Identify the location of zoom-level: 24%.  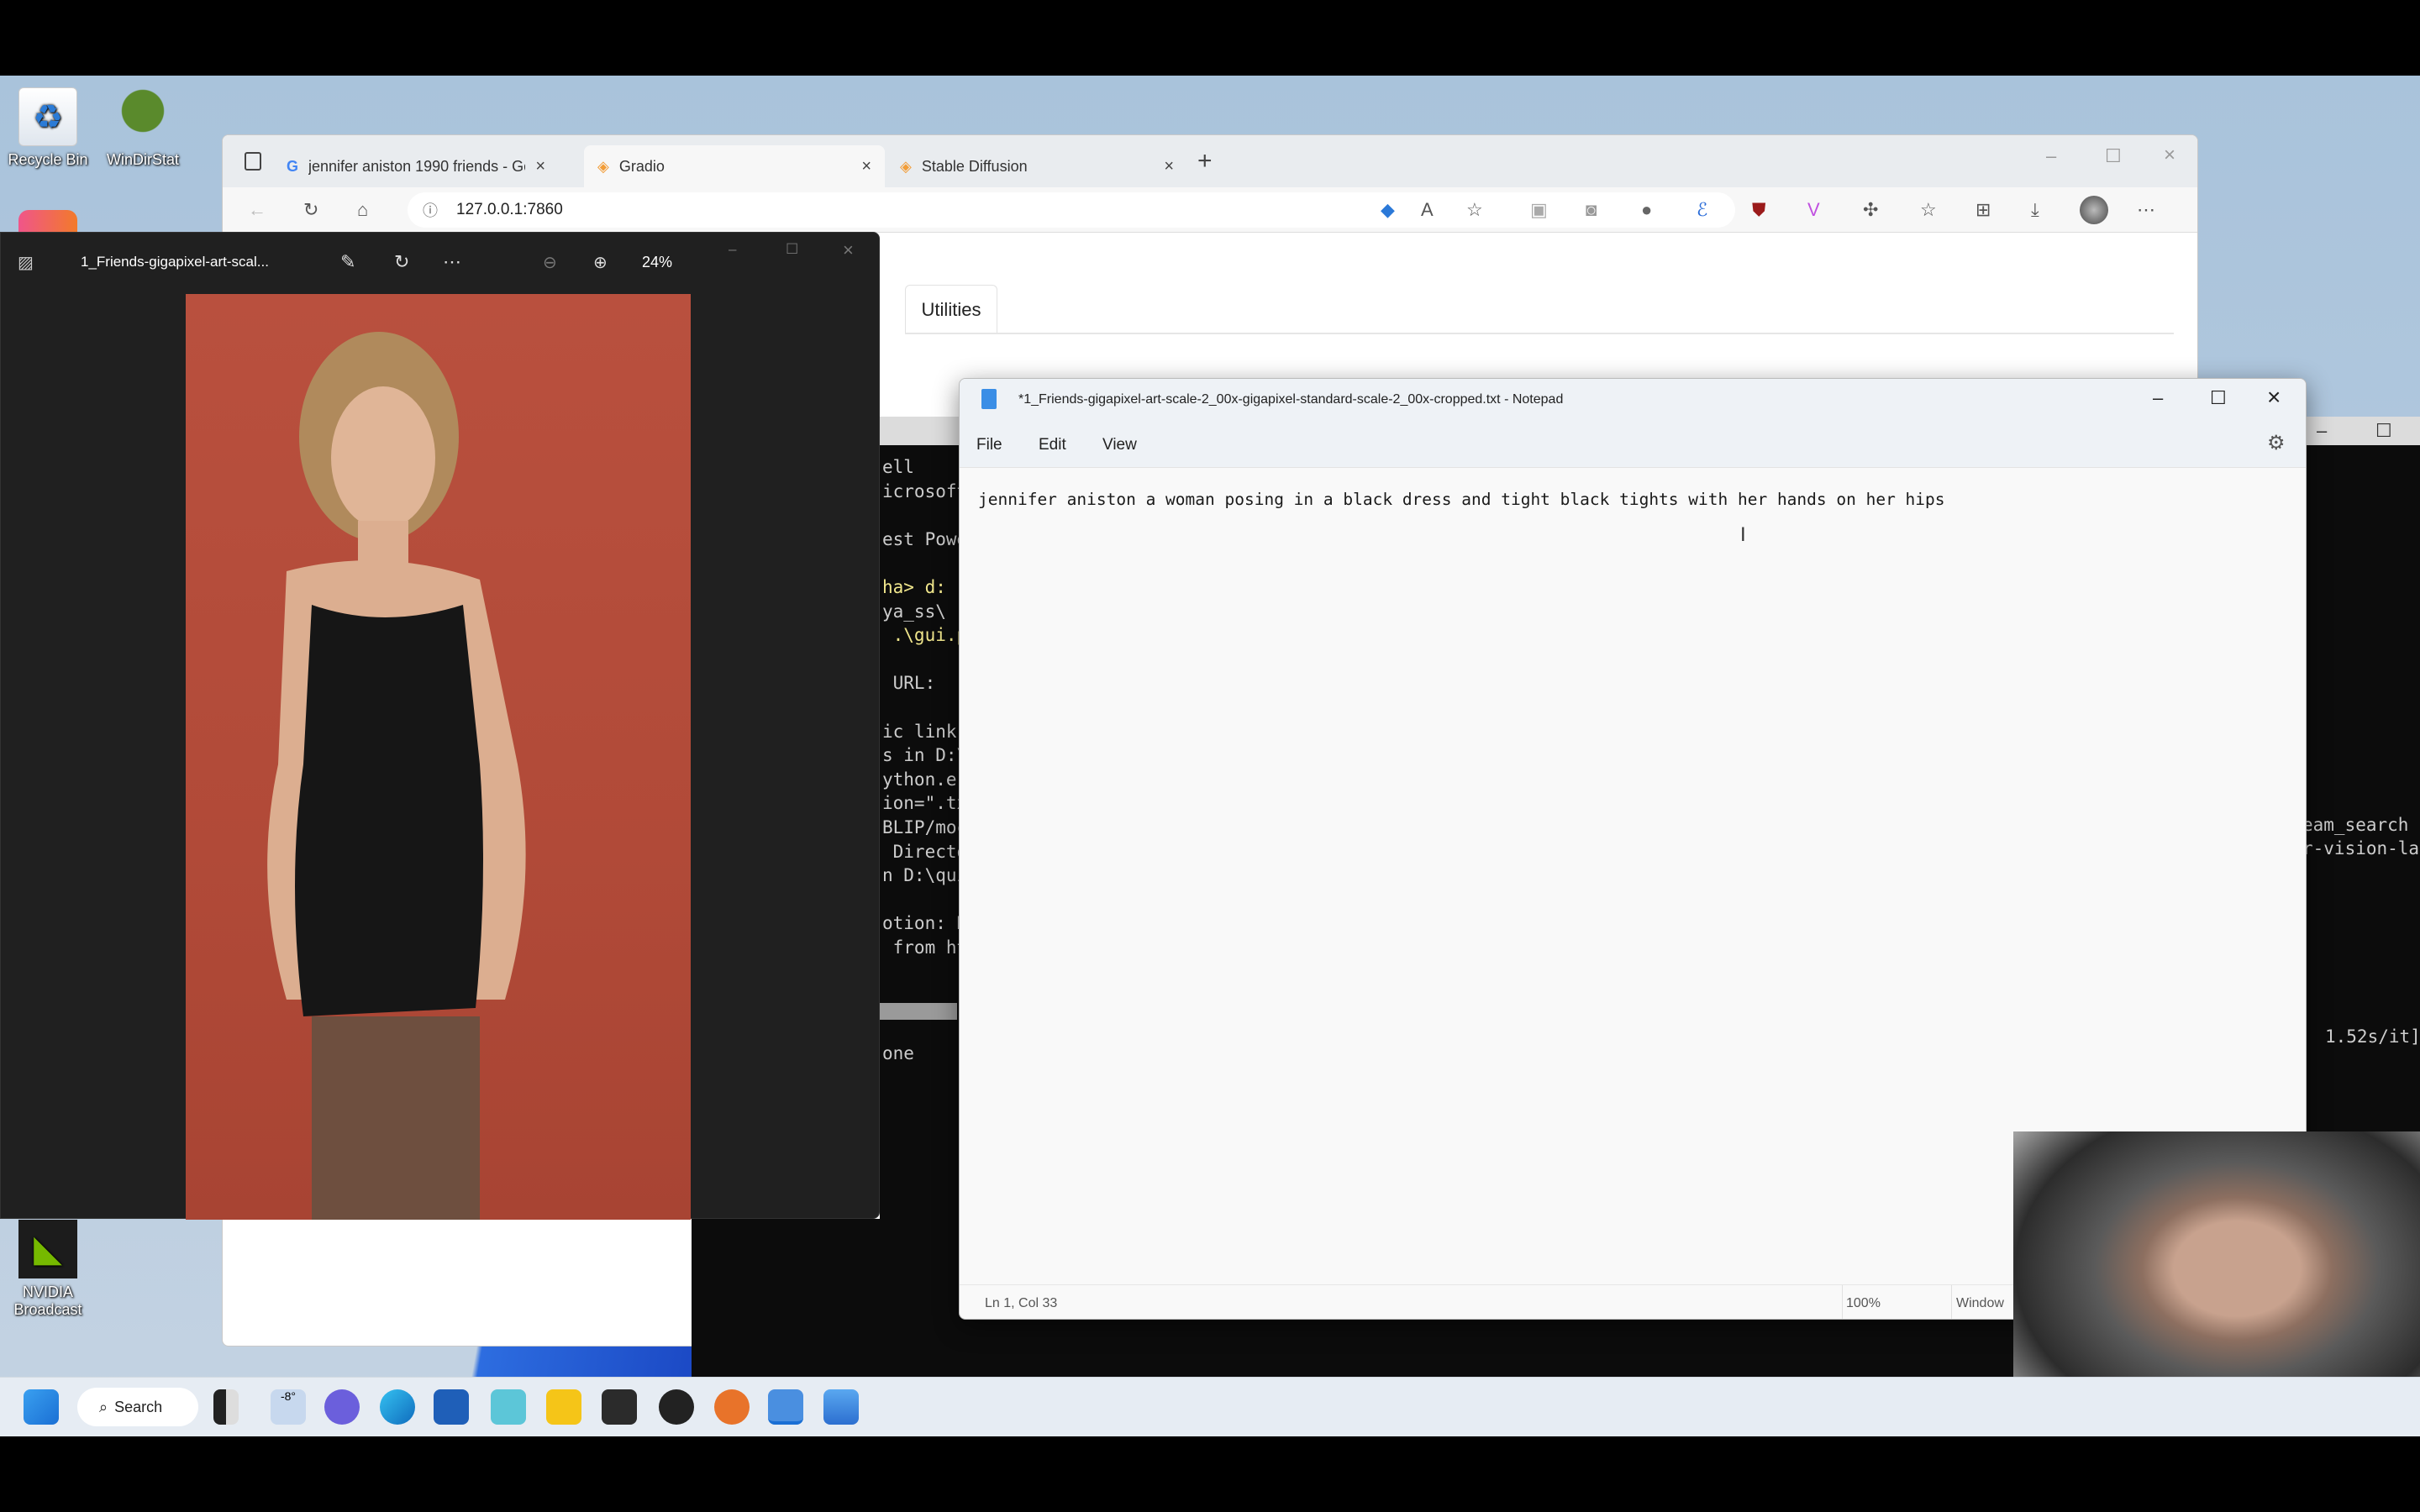
(658, 261).